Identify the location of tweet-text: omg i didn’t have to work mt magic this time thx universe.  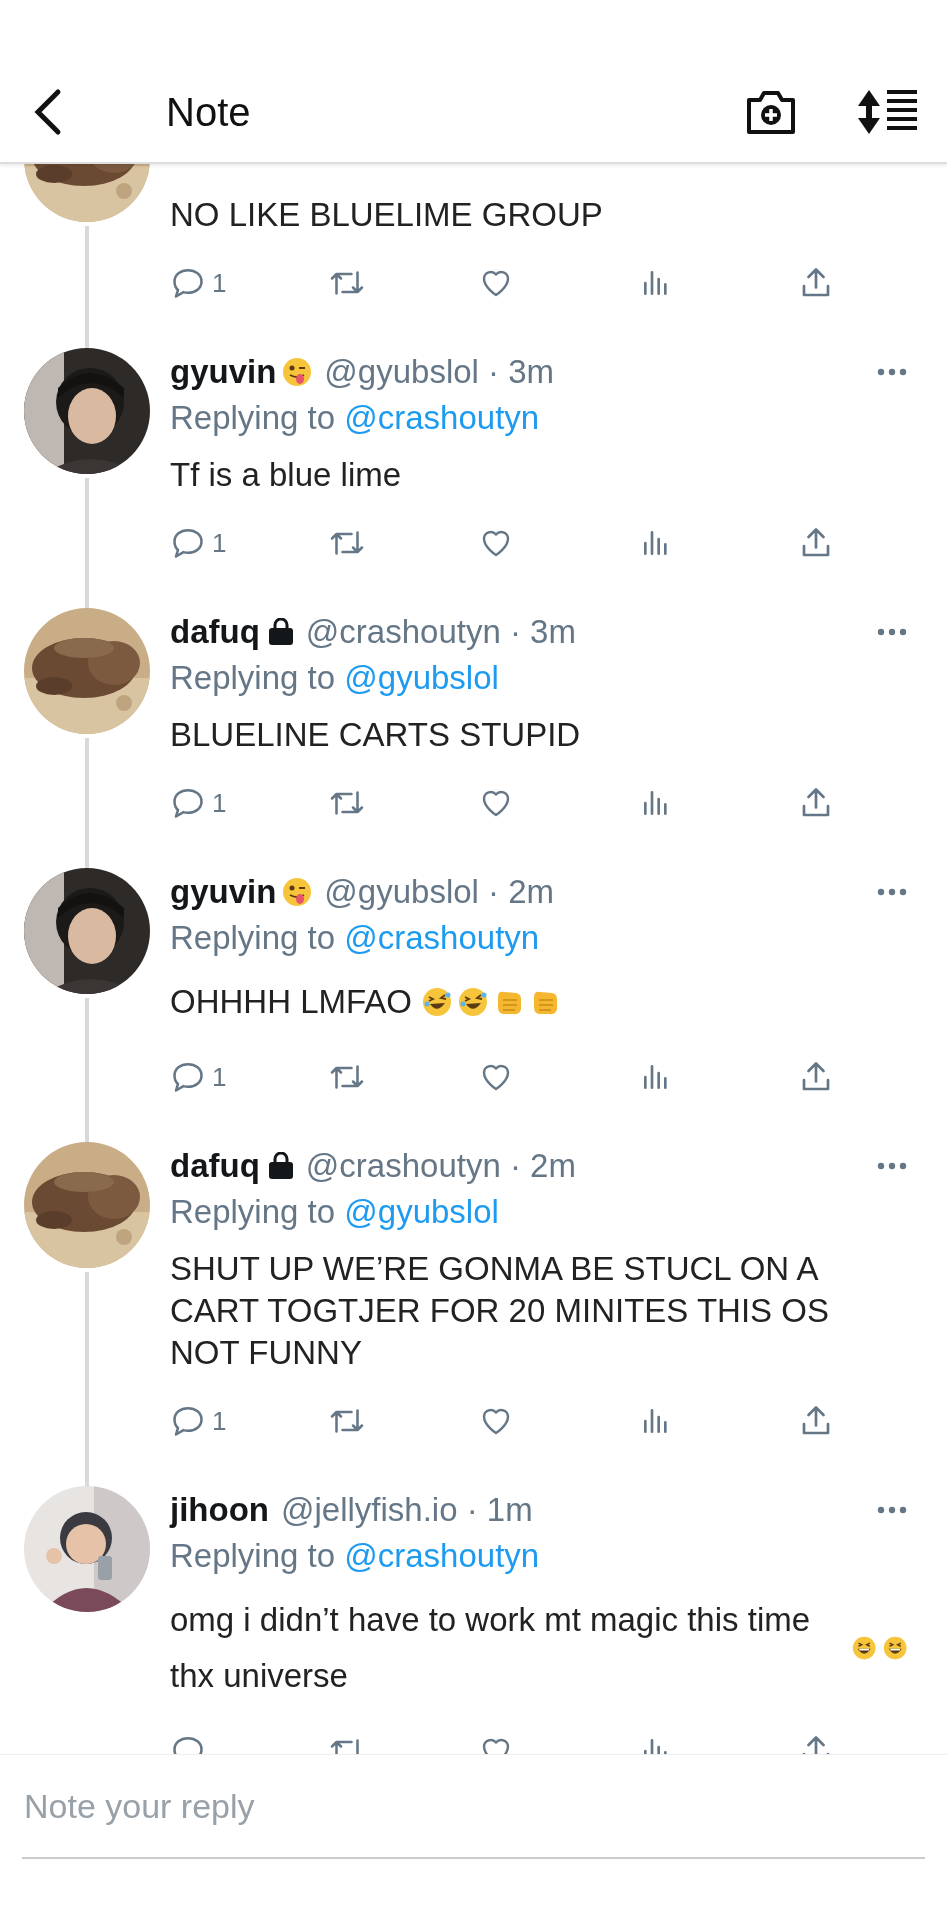
(491, 1648).